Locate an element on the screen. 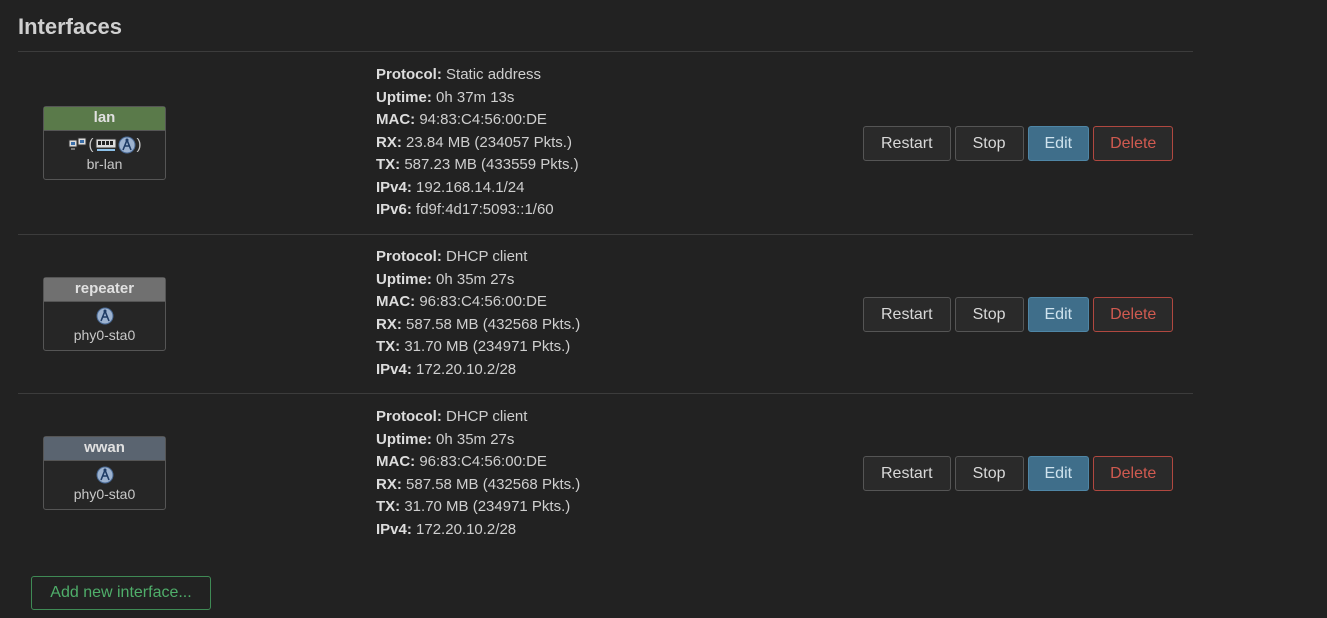  detail-line: IPv6: fd9f:4d17:5093::1/60 is located at coordinates (465, 209).